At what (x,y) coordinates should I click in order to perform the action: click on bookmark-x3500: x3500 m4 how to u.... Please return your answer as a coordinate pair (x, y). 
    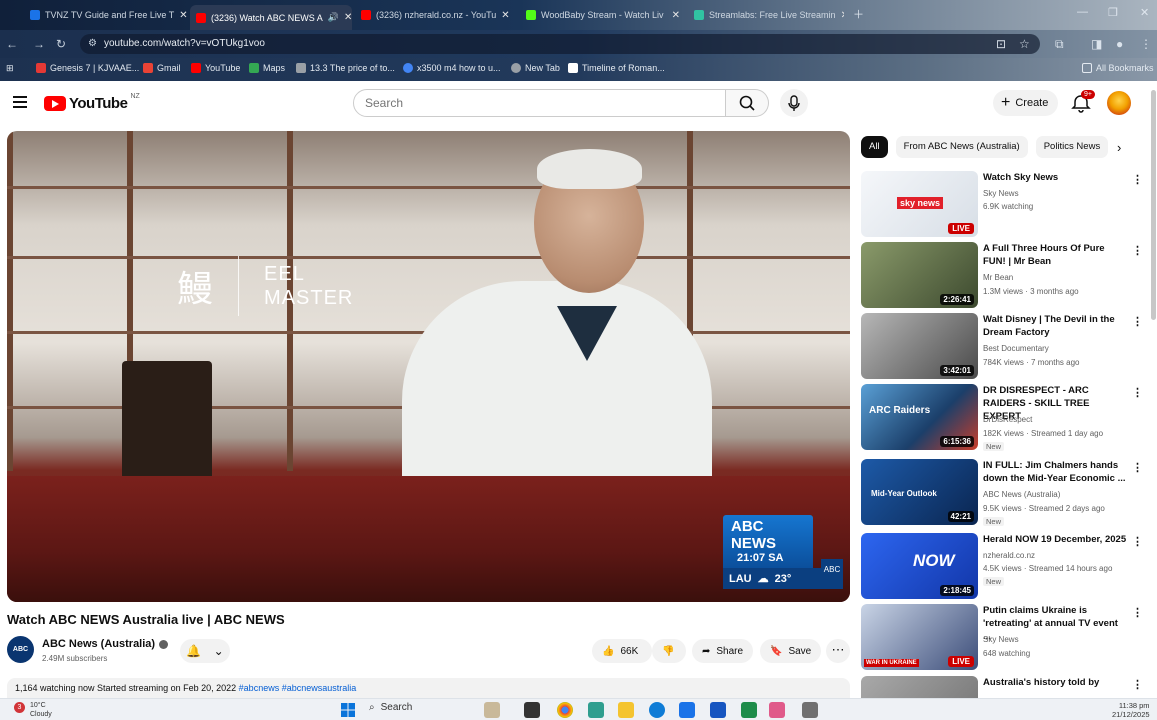
    Looking at the image, I should click on (452, 68).